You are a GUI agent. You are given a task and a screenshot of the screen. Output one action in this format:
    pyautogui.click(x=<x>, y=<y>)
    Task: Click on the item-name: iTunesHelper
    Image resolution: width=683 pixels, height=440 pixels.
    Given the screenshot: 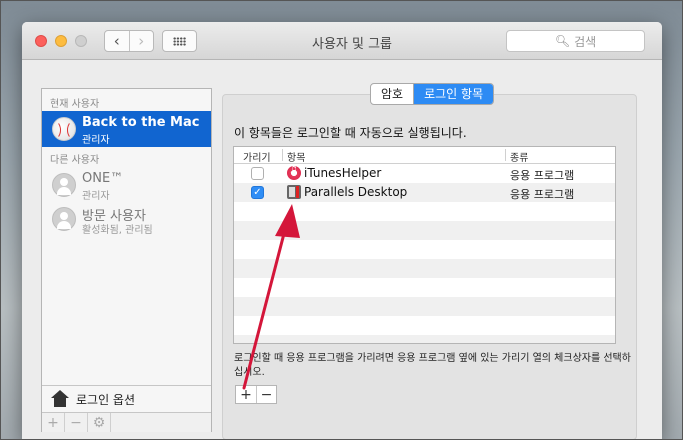 What is the action you would take?
    pyautogui.click(x=343, y=173)
    